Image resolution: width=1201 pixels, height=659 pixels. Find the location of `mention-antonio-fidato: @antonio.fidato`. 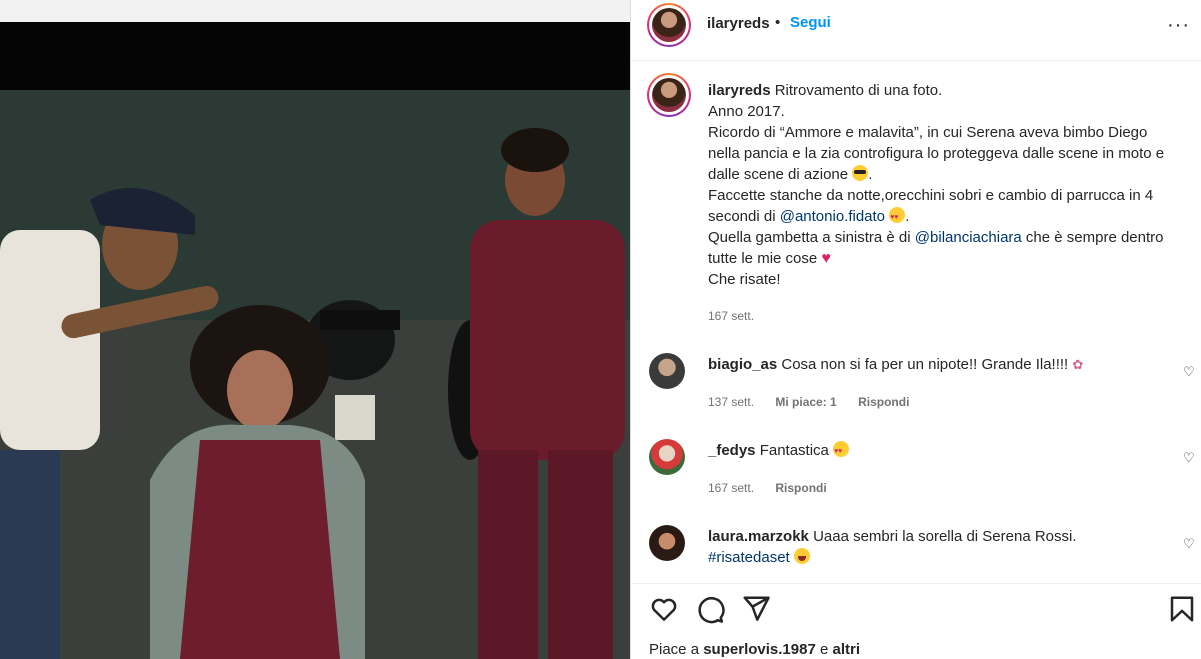

mention-antonio-fidato: @antonio.fidato is located at coordinates (832, 216).